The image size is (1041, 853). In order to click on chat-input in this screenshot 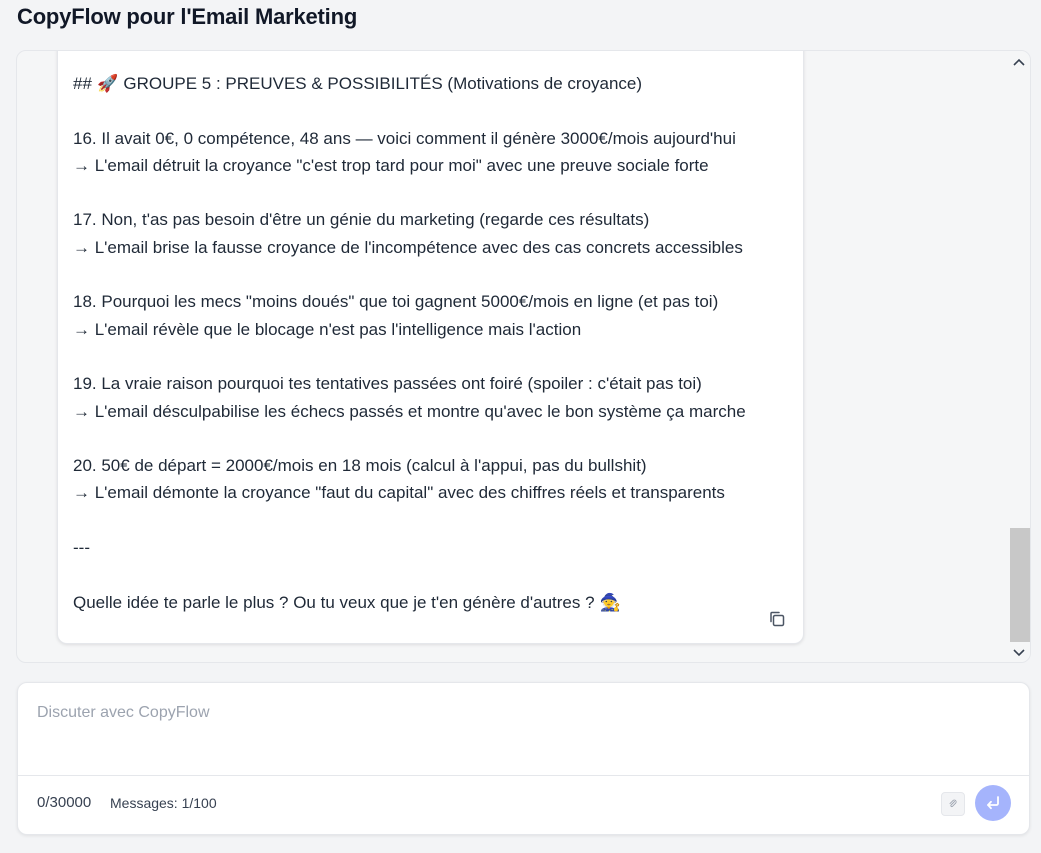, I will do `click(523, 729)`.